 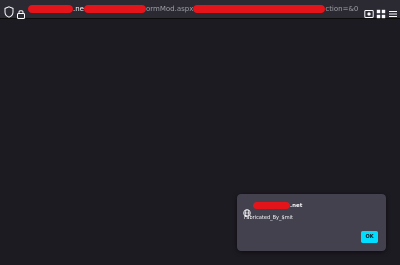 What do you see at coordinates (369, 237) in the screenshot?
I see `ok-button: OK` at bounding box center [369, 237].